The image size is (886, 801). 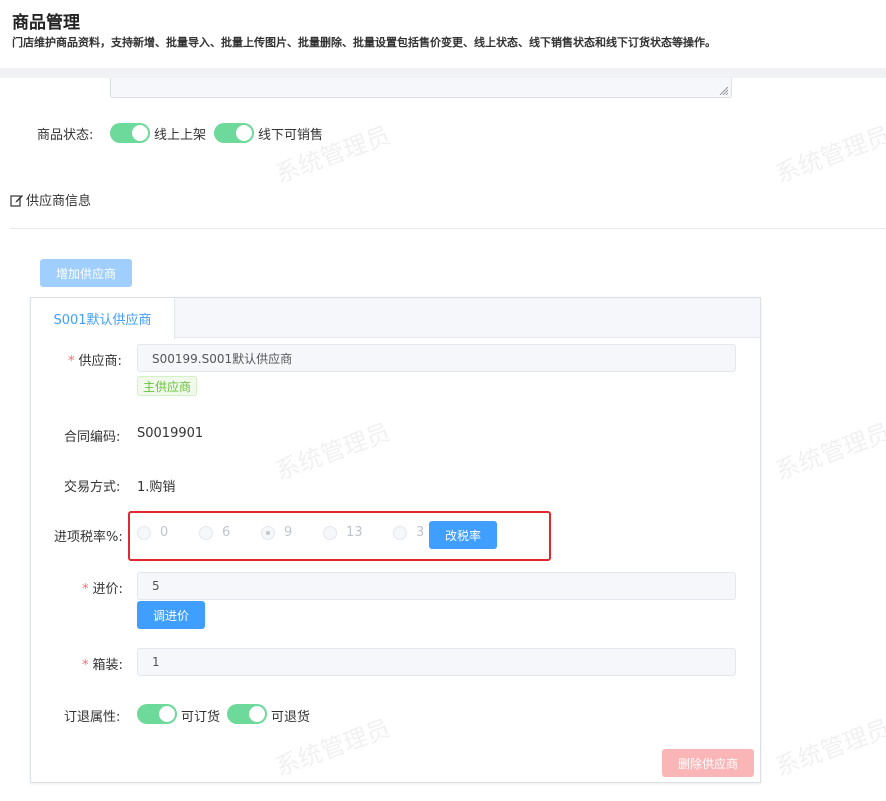 I want to click on box-pack-field: 1, so click(x=436, y=662).